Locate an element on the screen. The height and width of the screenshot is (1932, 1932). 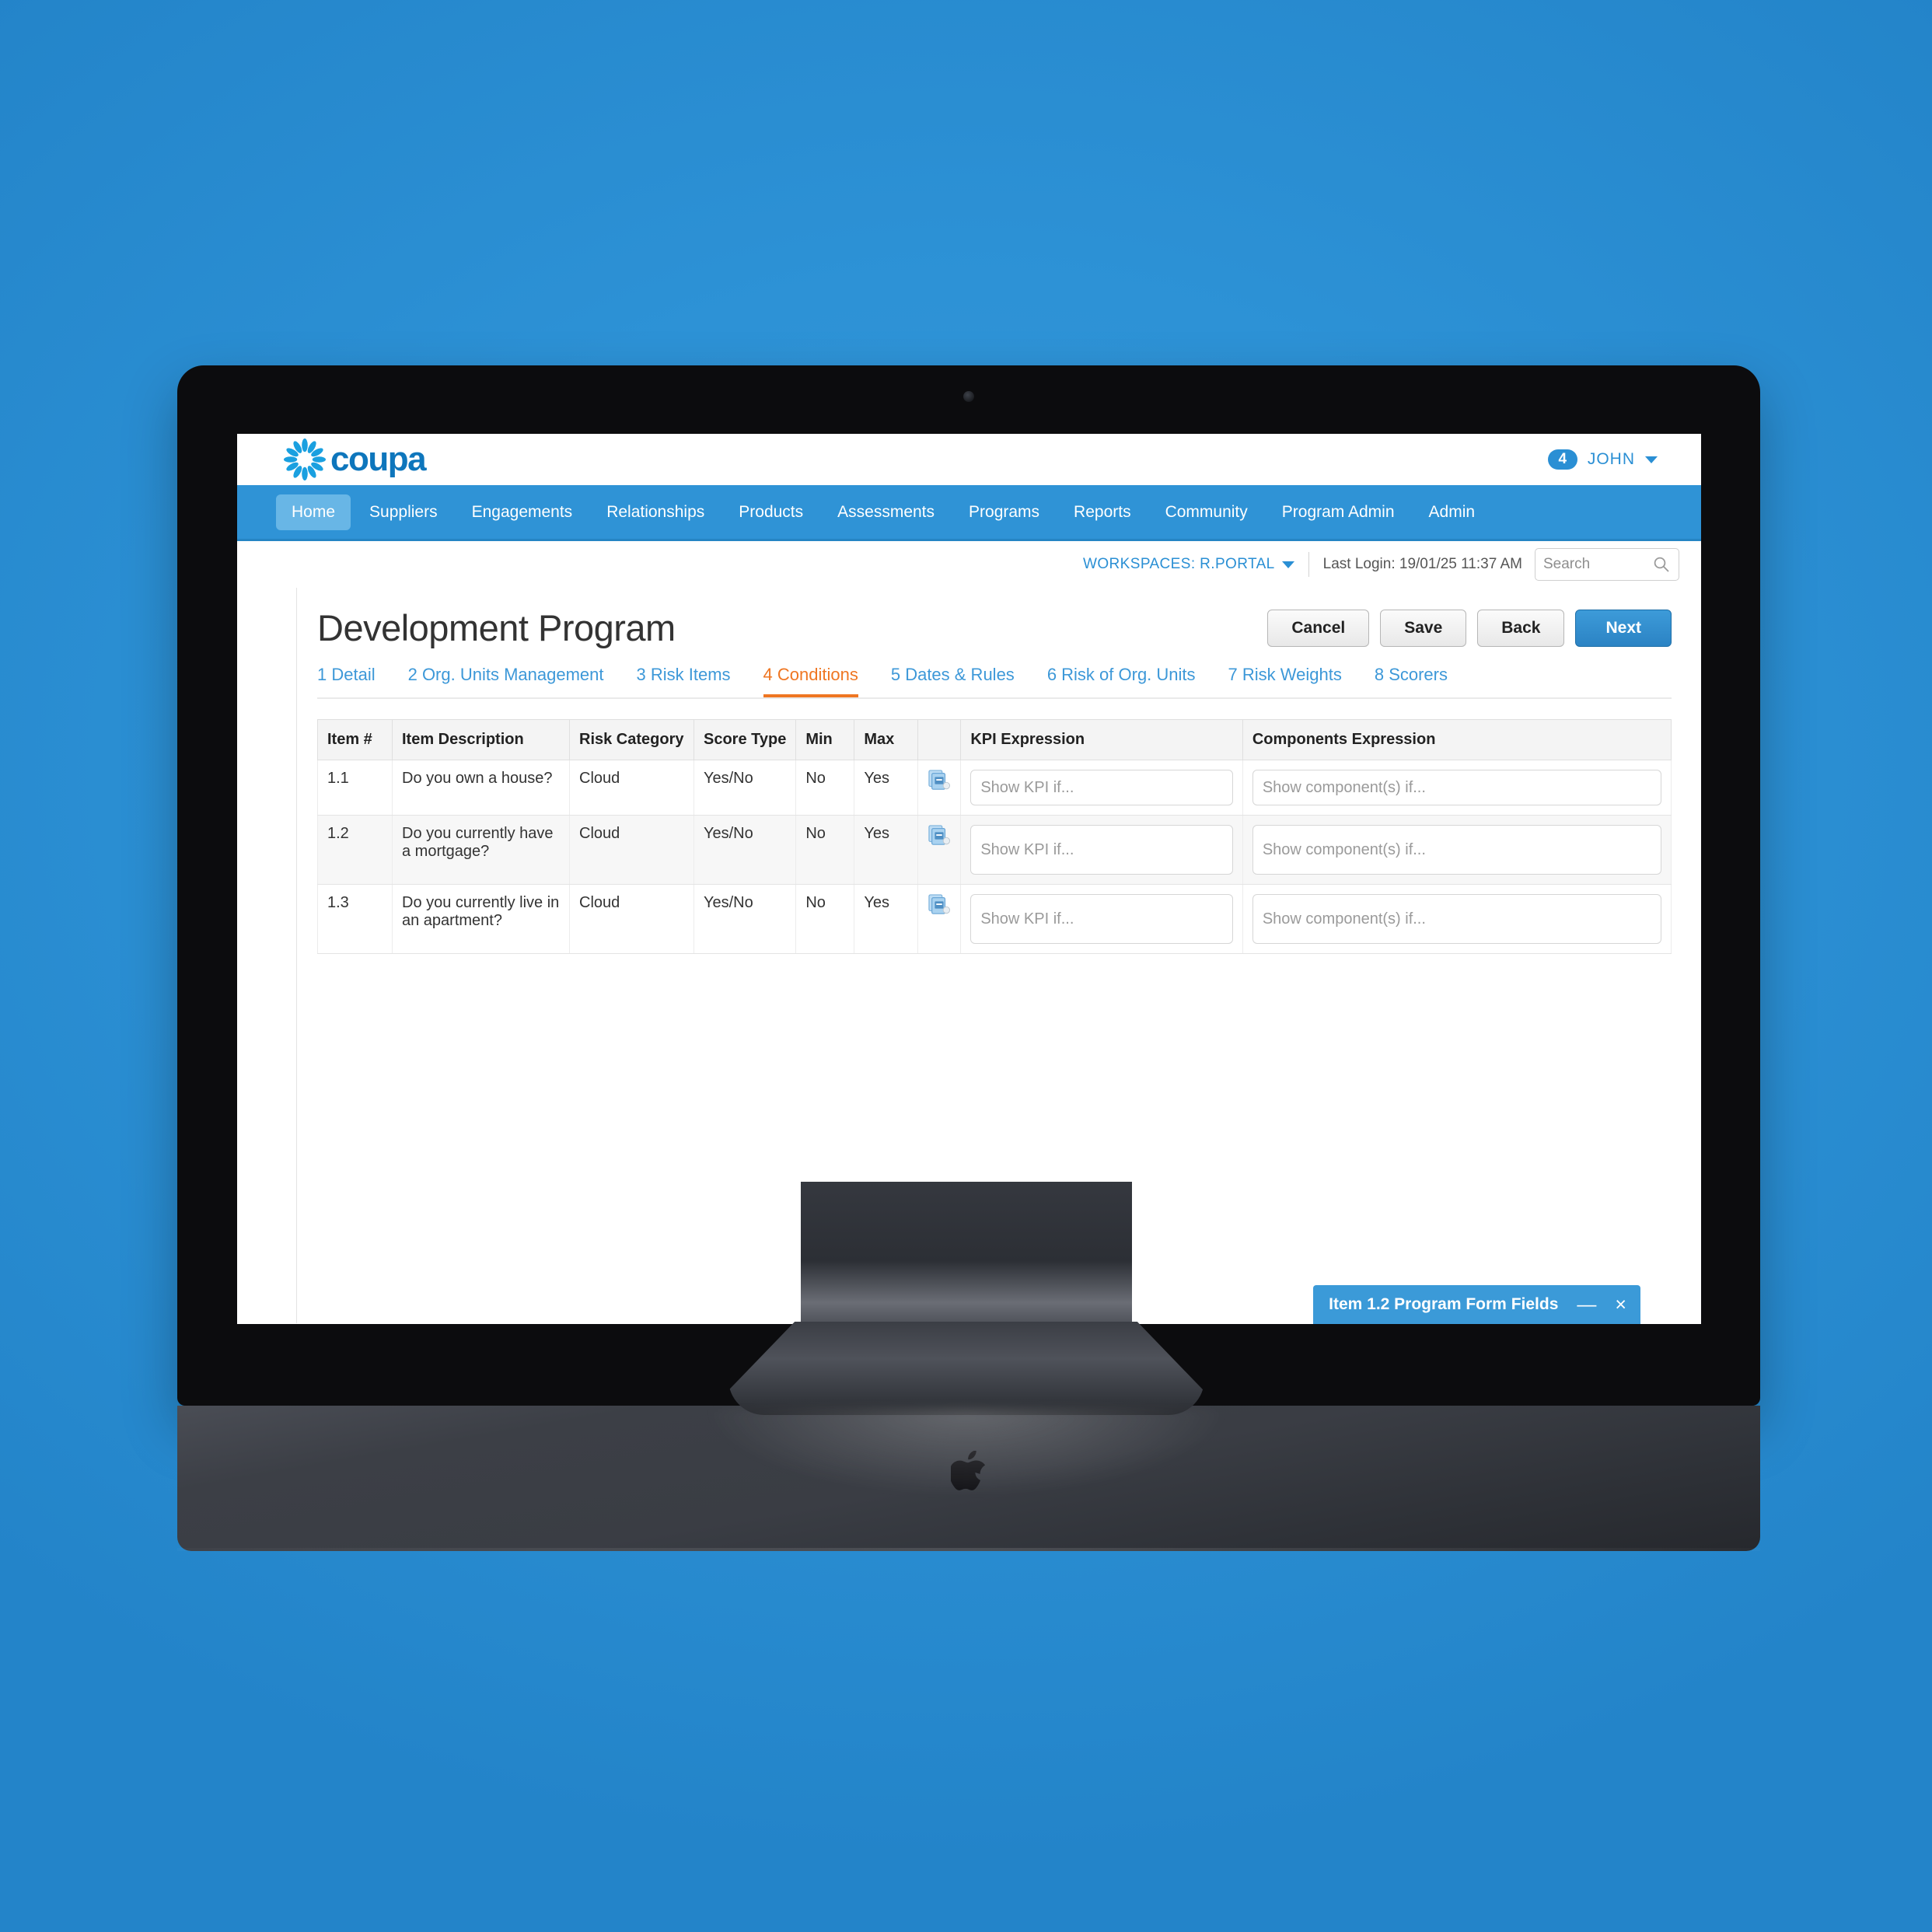
close-icon: × is located at coordinates (1620, 1304).